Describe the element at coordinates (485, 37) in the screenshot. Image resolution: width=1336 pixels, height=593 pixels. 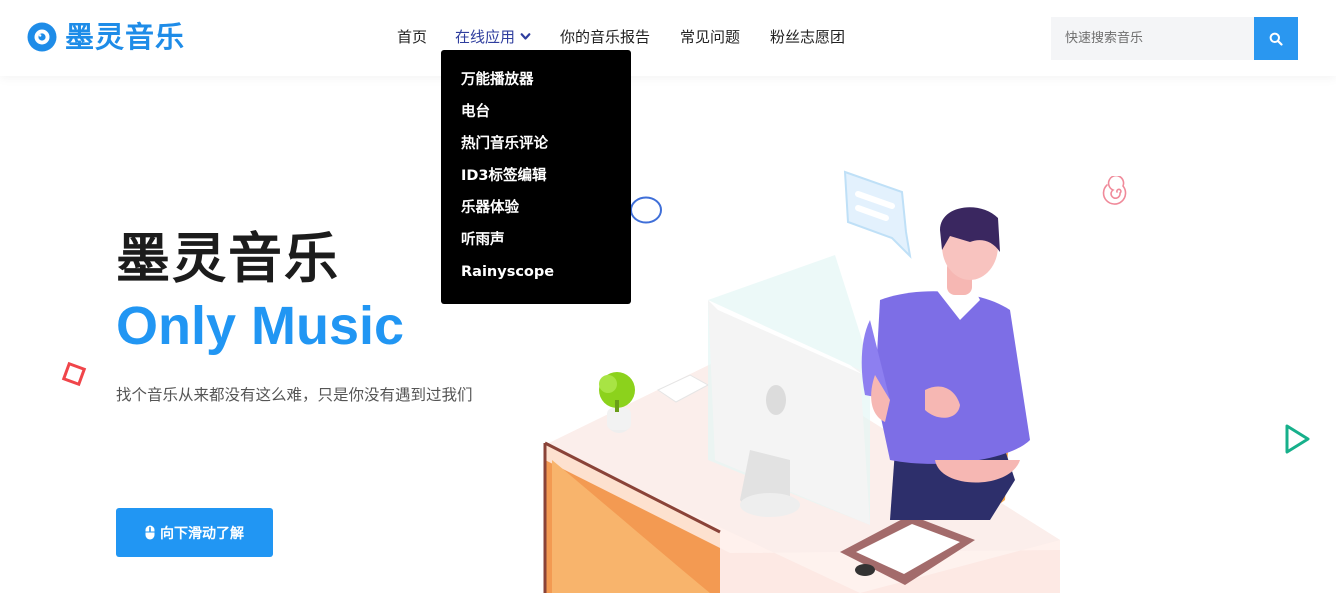
I see `nav-item-online-apps-label: 在线应用` at that location.